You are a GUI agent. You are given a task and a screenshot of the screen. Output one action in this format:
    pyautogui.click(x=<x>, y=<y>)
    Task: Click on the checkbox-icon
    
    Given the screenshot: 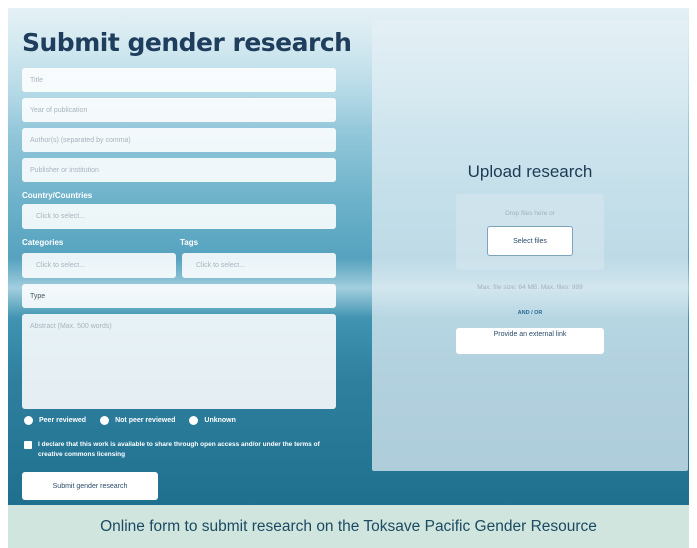 What is the action you would take?
    pyautogui.click(x=28, y=445)
    